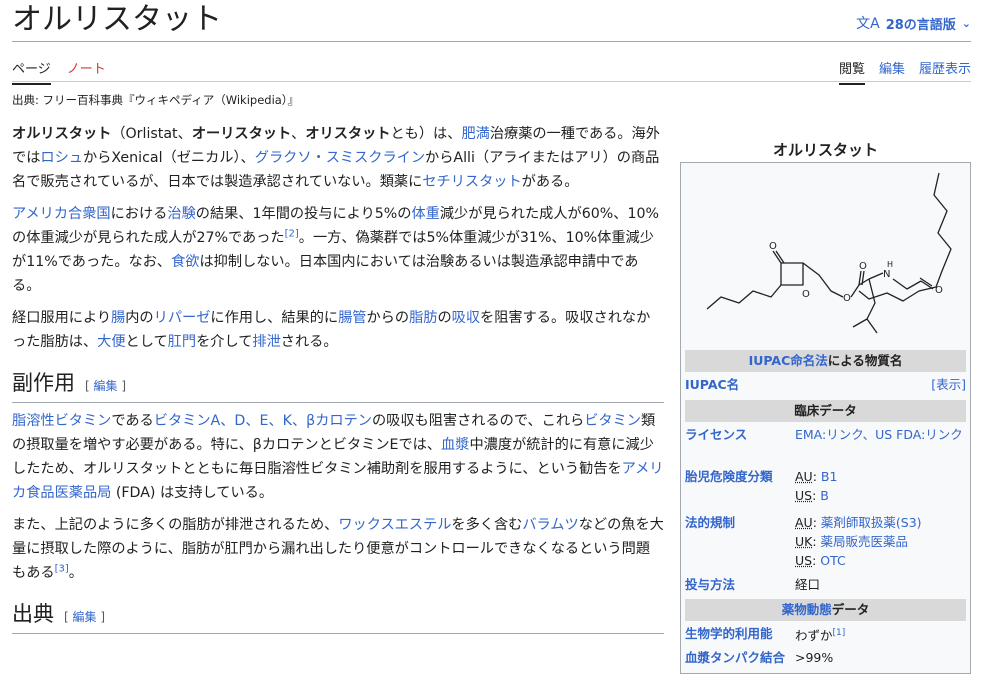 The width and height of the screenshot is (989, 674). I want to click on language-button: 文A 28の言語版 ⌄, so click(913, 23).